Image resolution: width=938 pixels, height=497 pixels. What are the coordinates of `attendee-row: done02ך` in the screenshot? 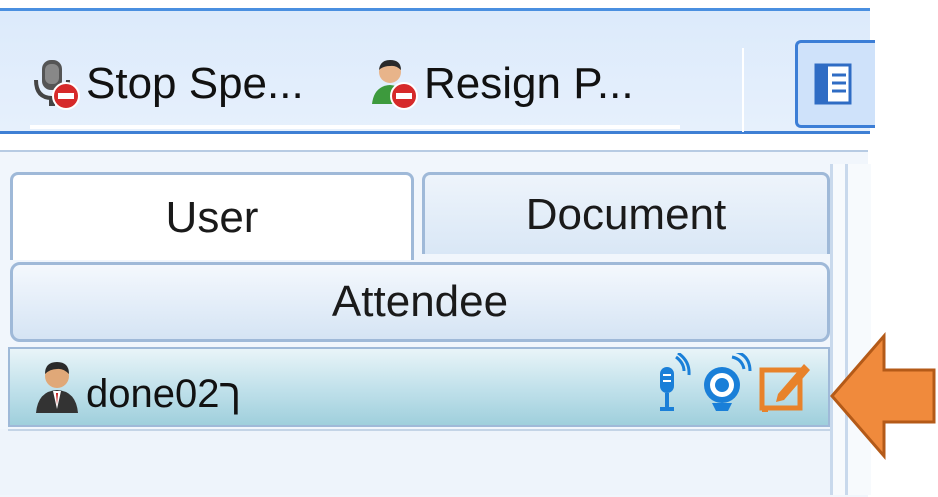 It's located at (419, 387).